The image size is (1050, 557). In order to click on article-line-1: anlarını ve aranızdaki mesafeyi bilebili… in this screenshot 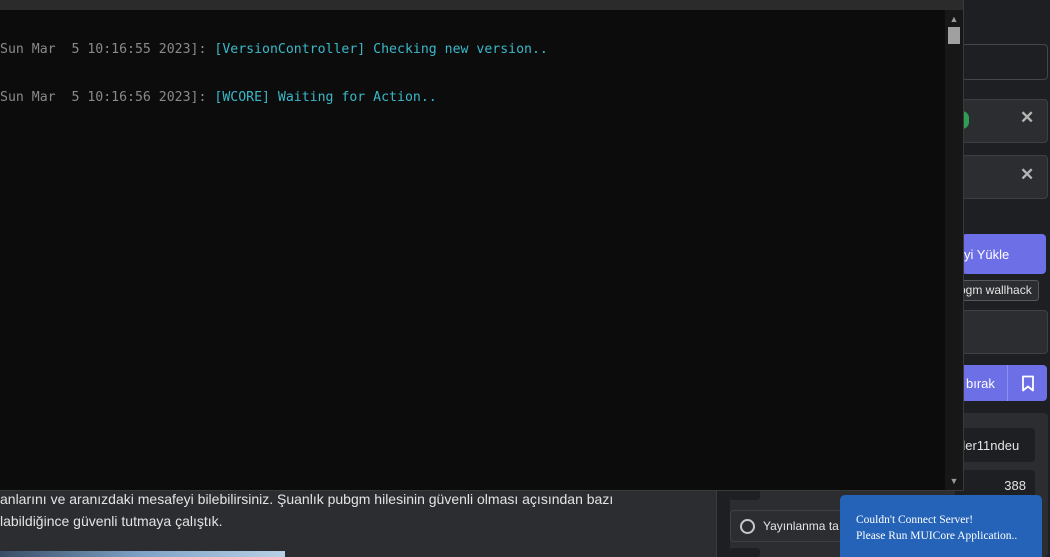, I will do `click(307, 499)`.